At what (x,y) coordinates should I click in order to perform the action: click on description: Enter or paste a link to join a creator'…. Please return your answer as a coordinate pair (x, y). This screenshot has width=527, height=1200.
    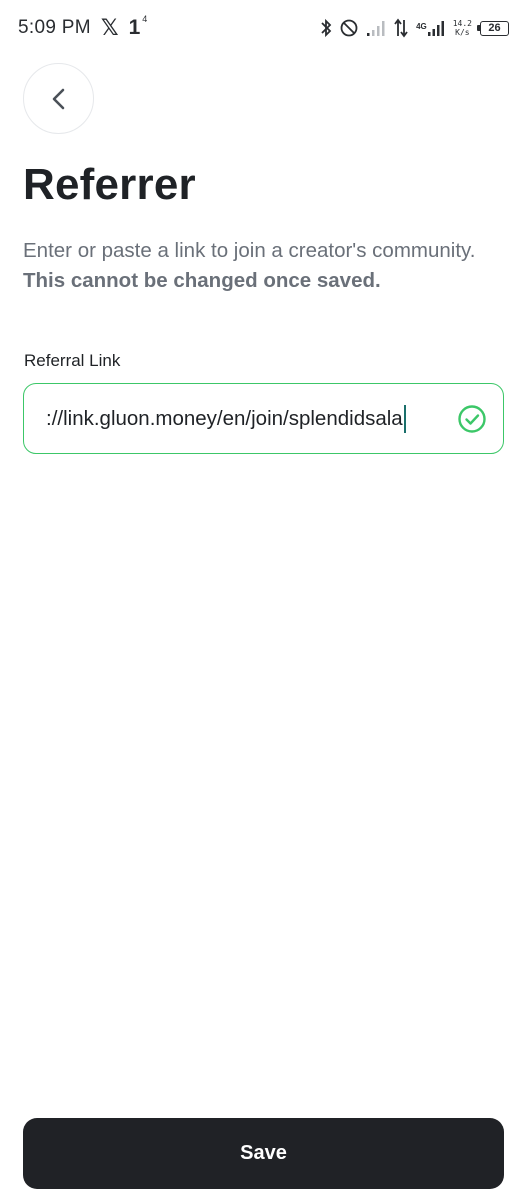
    Looking at the image, I should click on (255, 265).